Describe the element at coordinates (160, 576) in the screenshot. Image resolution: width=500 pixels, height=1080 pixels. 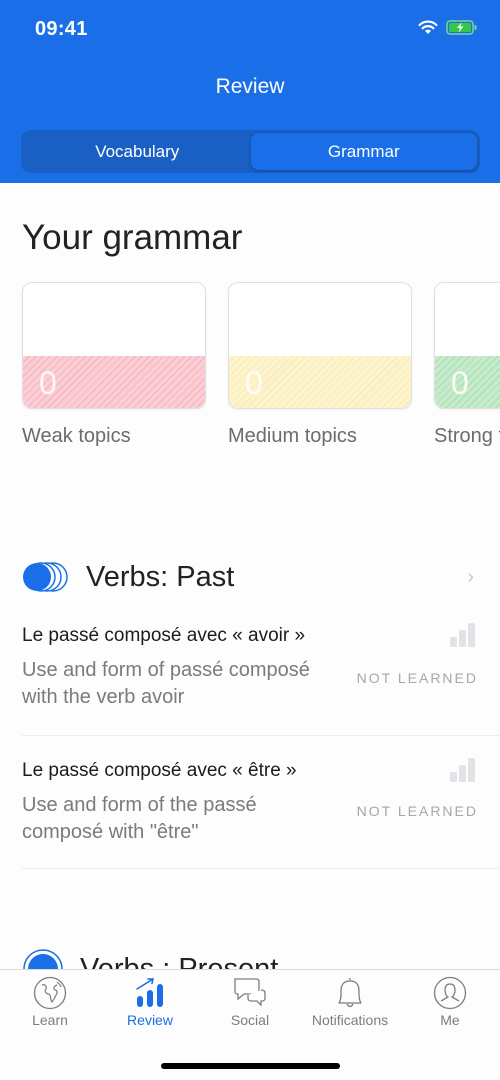
I see `topic-name: Verbs: Past` at that location.